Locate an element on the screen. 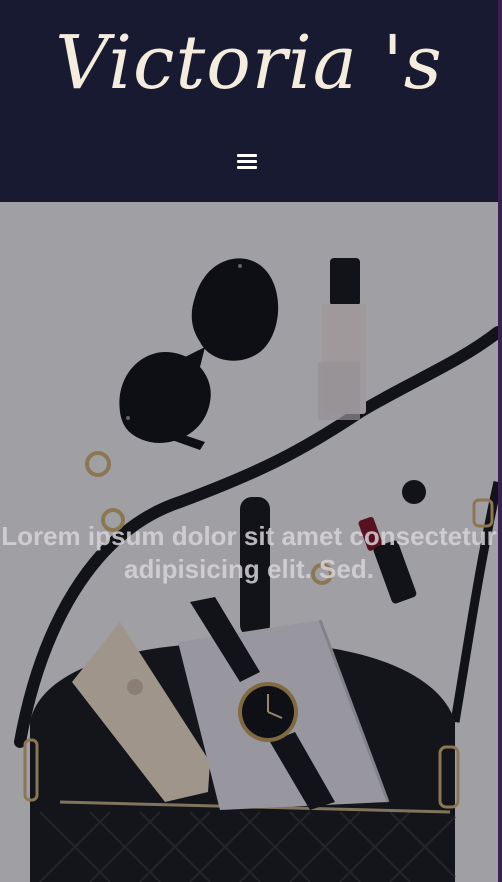 The image size is (502, 882). page-edge-strip is located at coordinates (500, 441).